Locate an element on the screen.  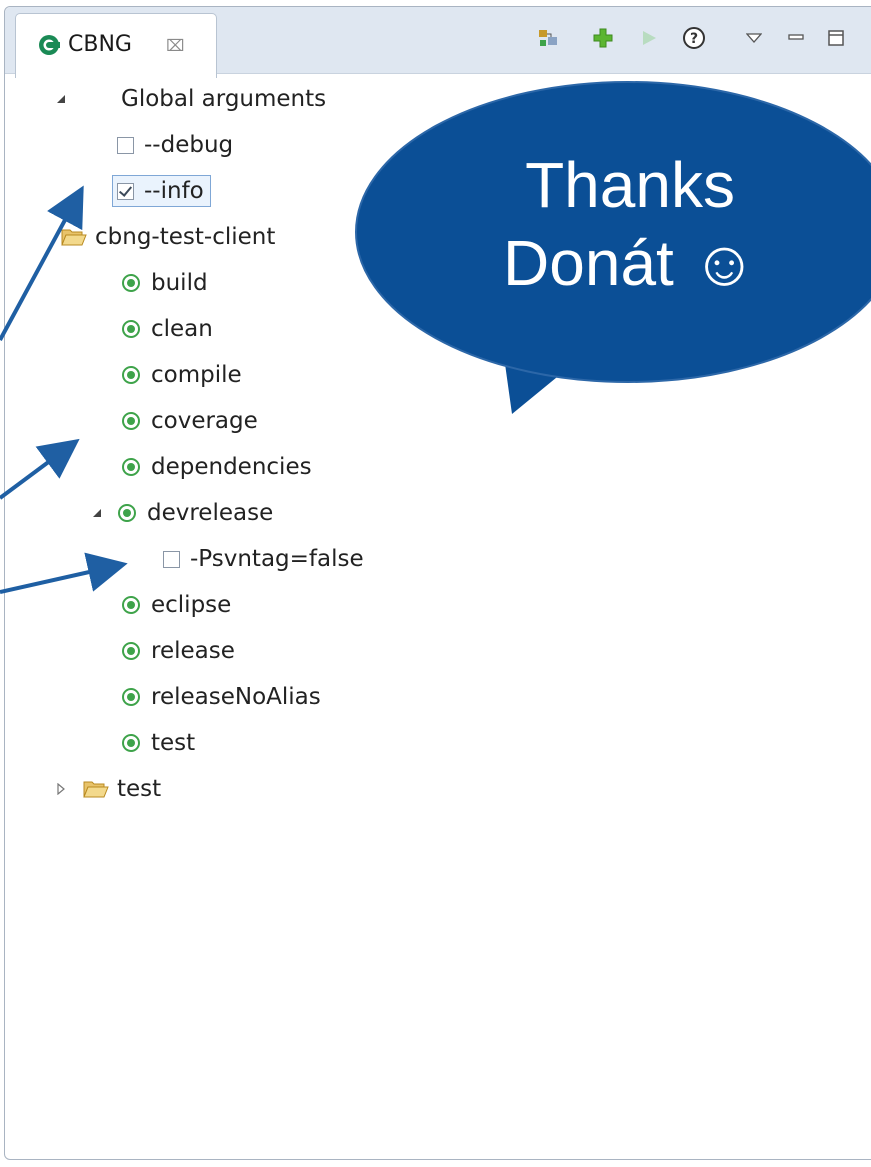
tree-node-label: coverage is located at coordinates (204, 421).